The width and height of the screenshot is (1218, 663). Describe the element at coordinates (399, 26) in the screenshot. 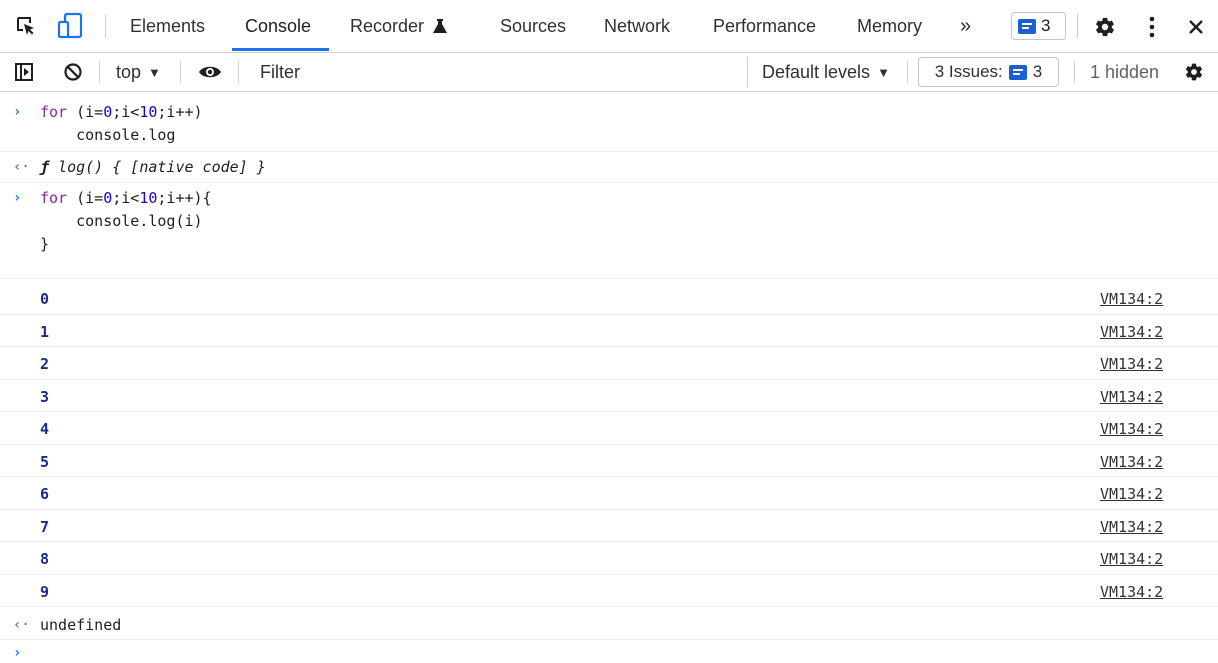

I see `tab-recorder: Recorder` at that location.